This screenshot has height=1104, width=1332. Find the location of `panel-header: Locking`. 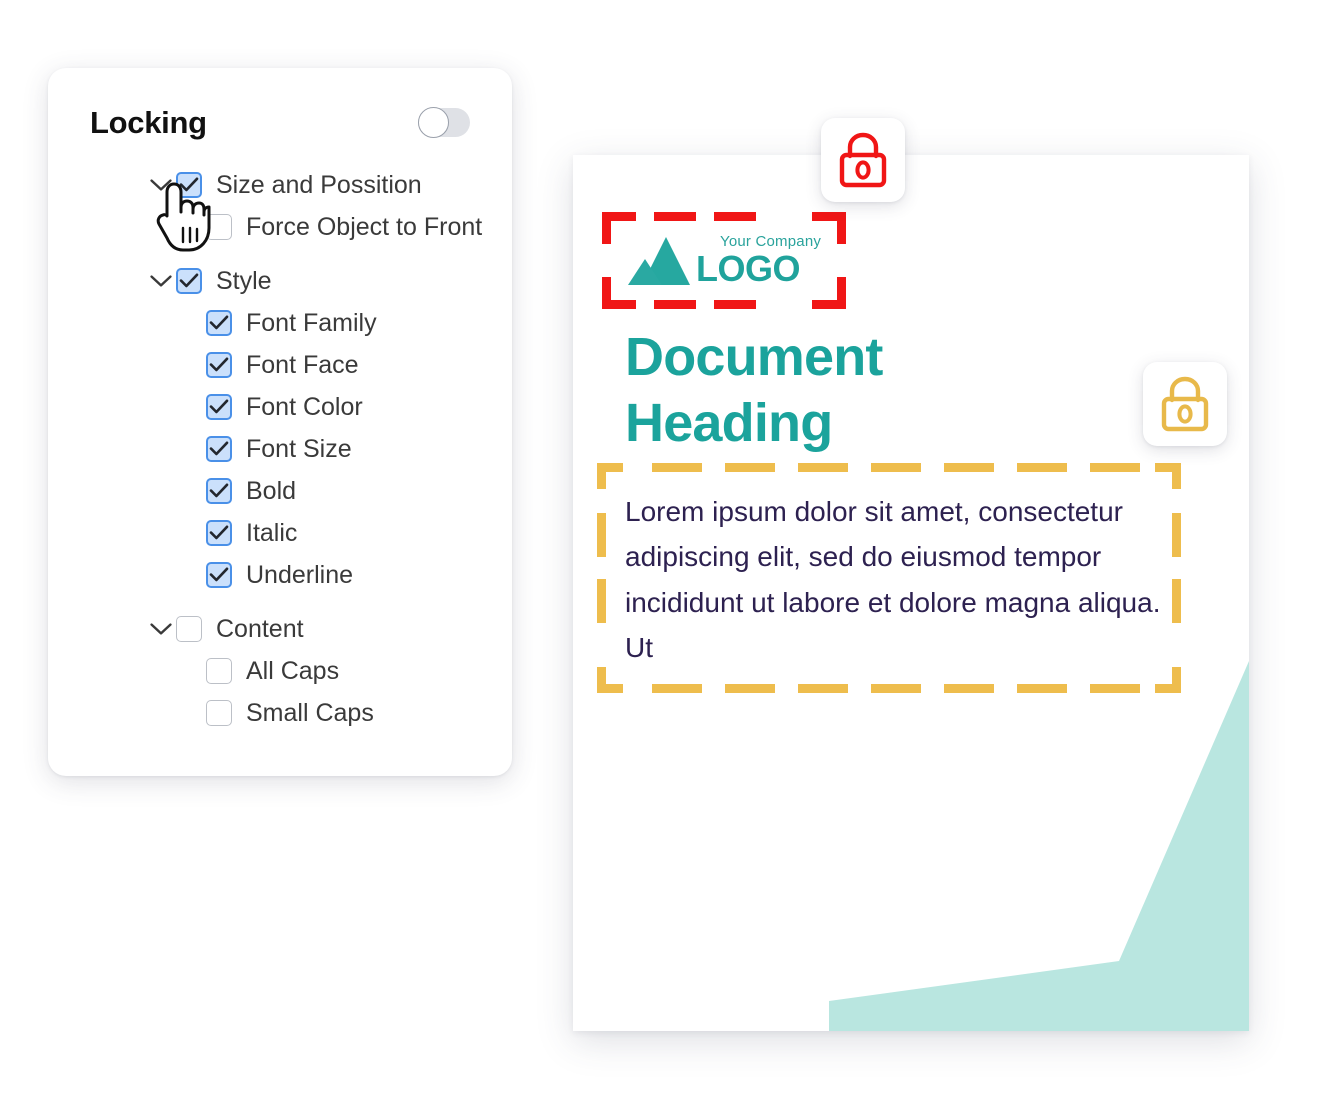

panel-header: Locking is located at coordinates (287, 122).